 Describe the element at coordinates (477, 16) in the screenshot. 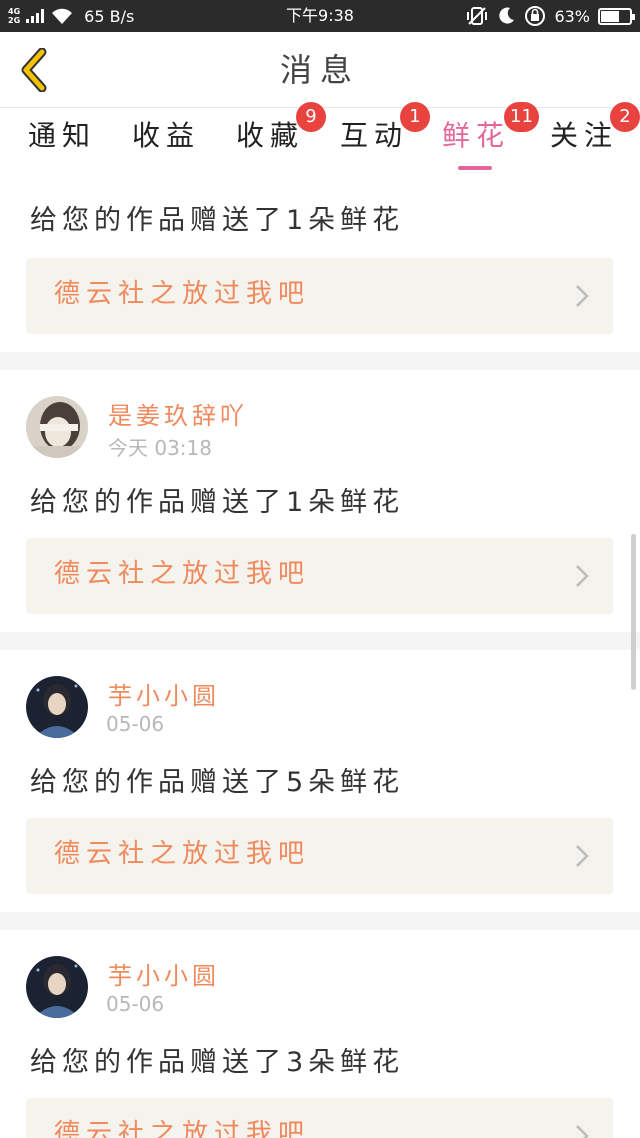

I see `vibrate-mode-icon` at that location.